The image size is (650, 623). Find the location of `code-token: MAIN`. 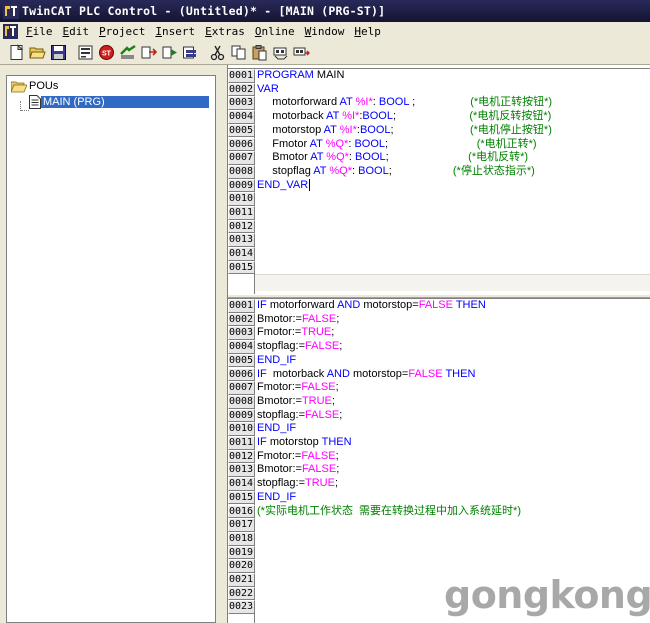

code-token: MAIN is located at coordinates (329, 75).